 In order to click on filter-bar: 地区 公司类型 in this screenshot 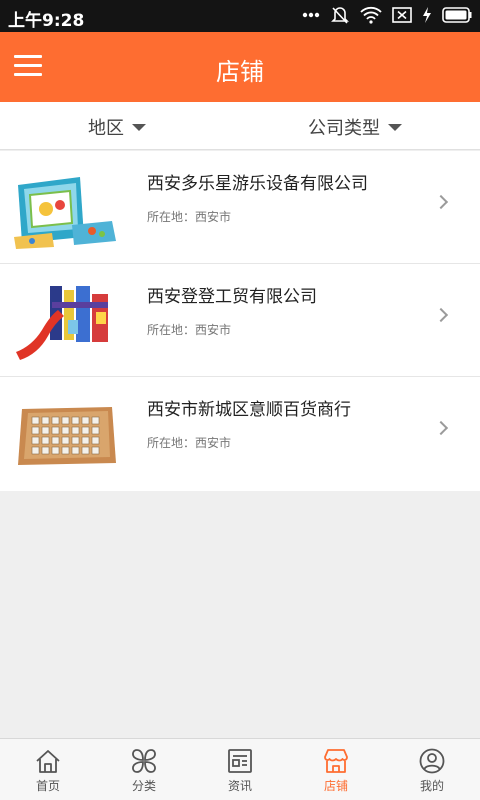, I will do `click(240, 126)`.